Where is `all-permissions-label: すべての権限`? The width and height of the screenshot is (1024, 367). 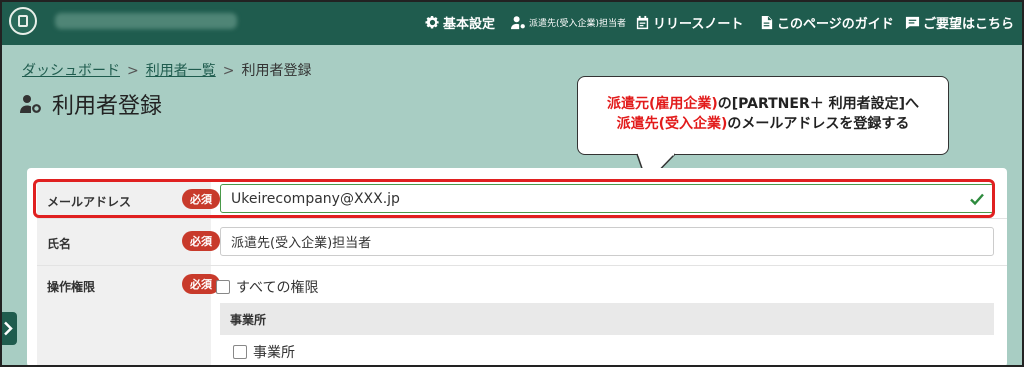
all-permissions-label: すべての権限 is located at coordinates (277, 288).